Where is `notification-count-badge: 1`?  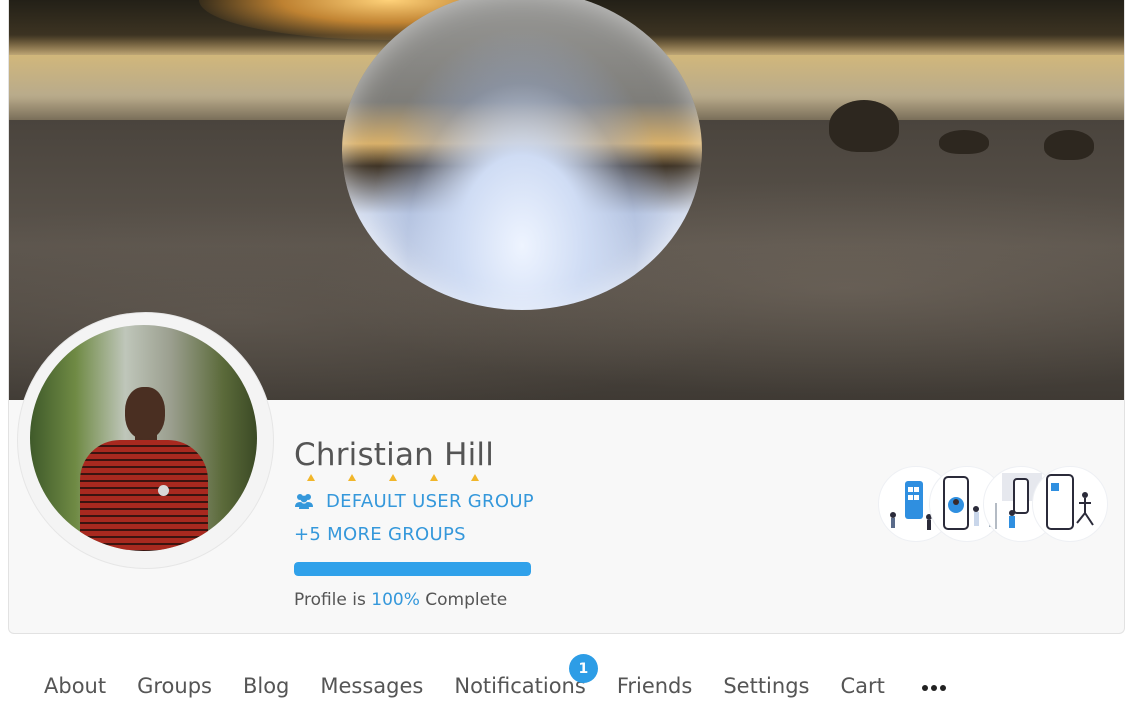
notification-count-badge: 1 is located at coordinates (583, 668).